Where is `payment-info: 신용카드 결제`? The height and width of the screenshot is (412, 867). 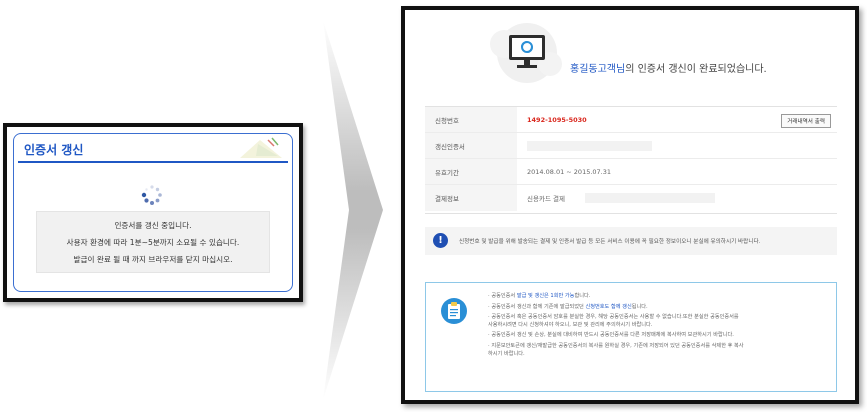 payment-info: 신용카드 결제 is located at coordinates (546, 199).